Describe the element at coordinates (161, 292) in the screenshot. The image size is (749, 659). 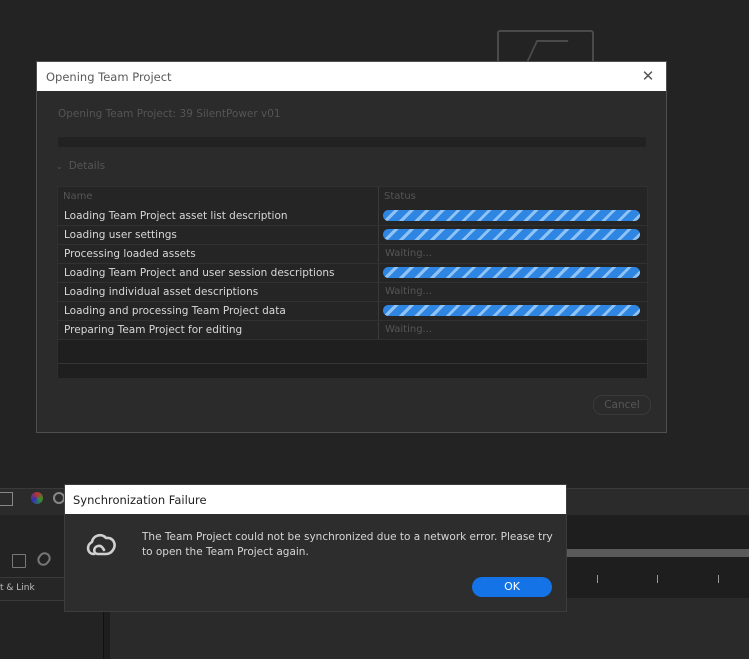
I see `task-name: Loading individual asset descriptions` at that location.